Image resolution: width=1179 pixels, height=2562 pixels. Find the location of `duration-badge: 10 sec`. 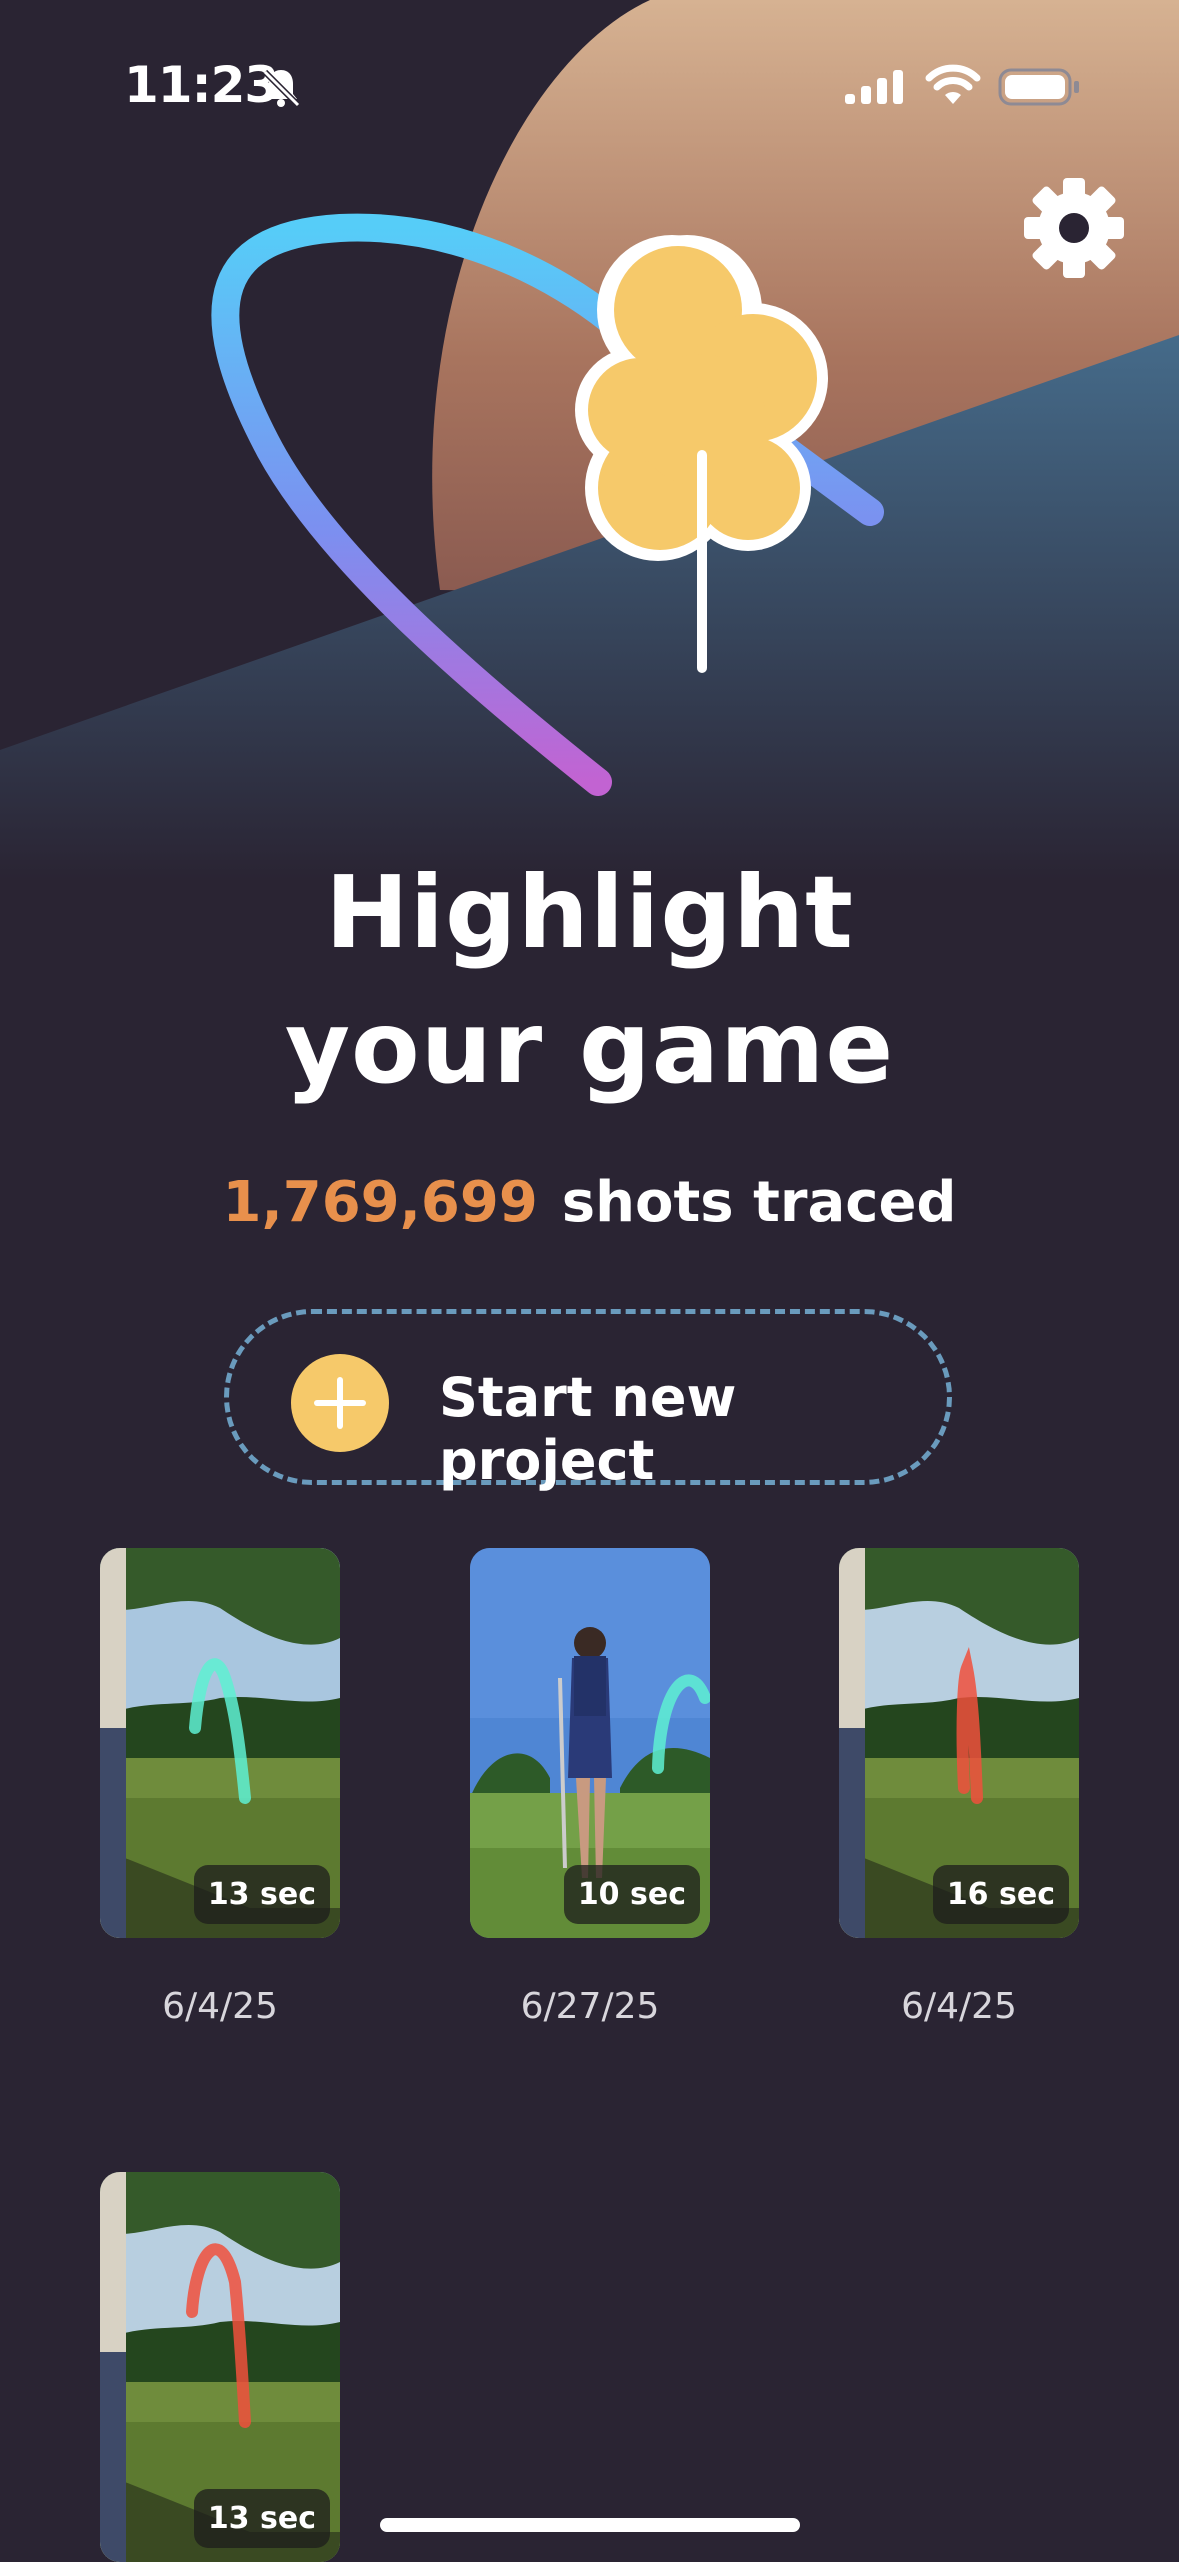

duration-badge: 10 sec is located at coordinates (631, 1894).